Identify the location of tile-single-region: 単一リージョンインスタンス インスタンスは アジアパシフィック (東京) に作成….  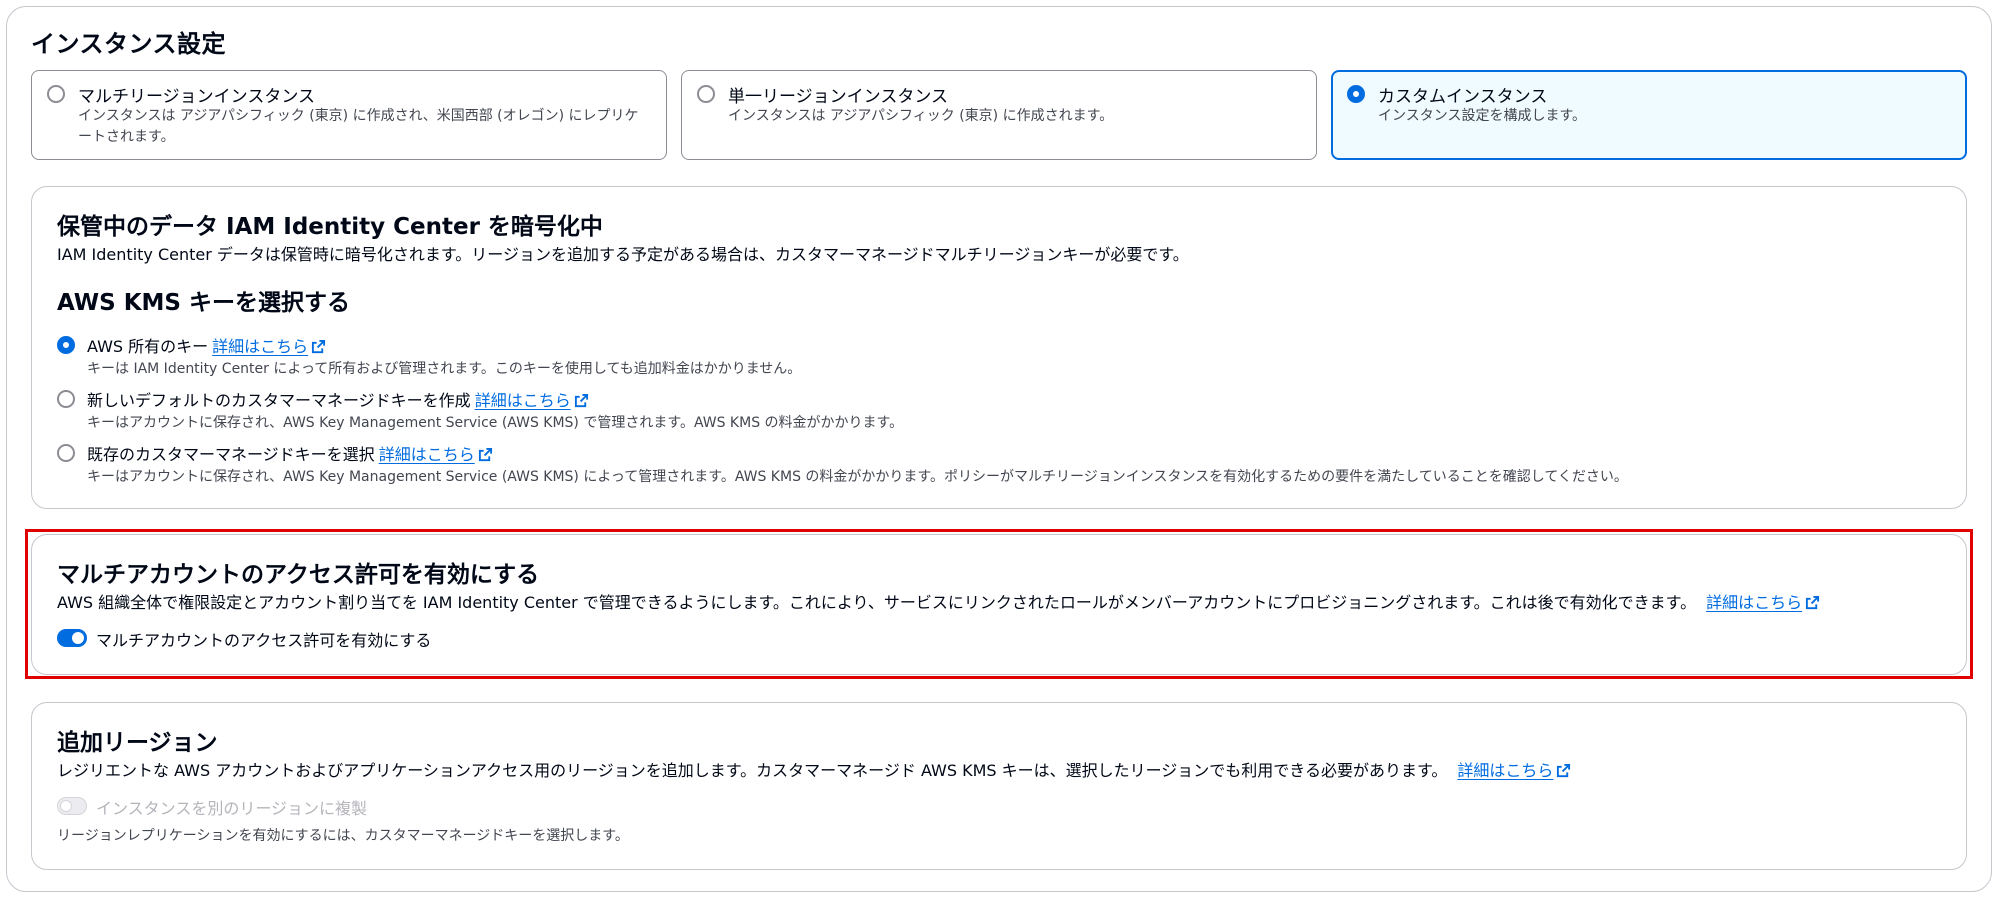
(999, 115).